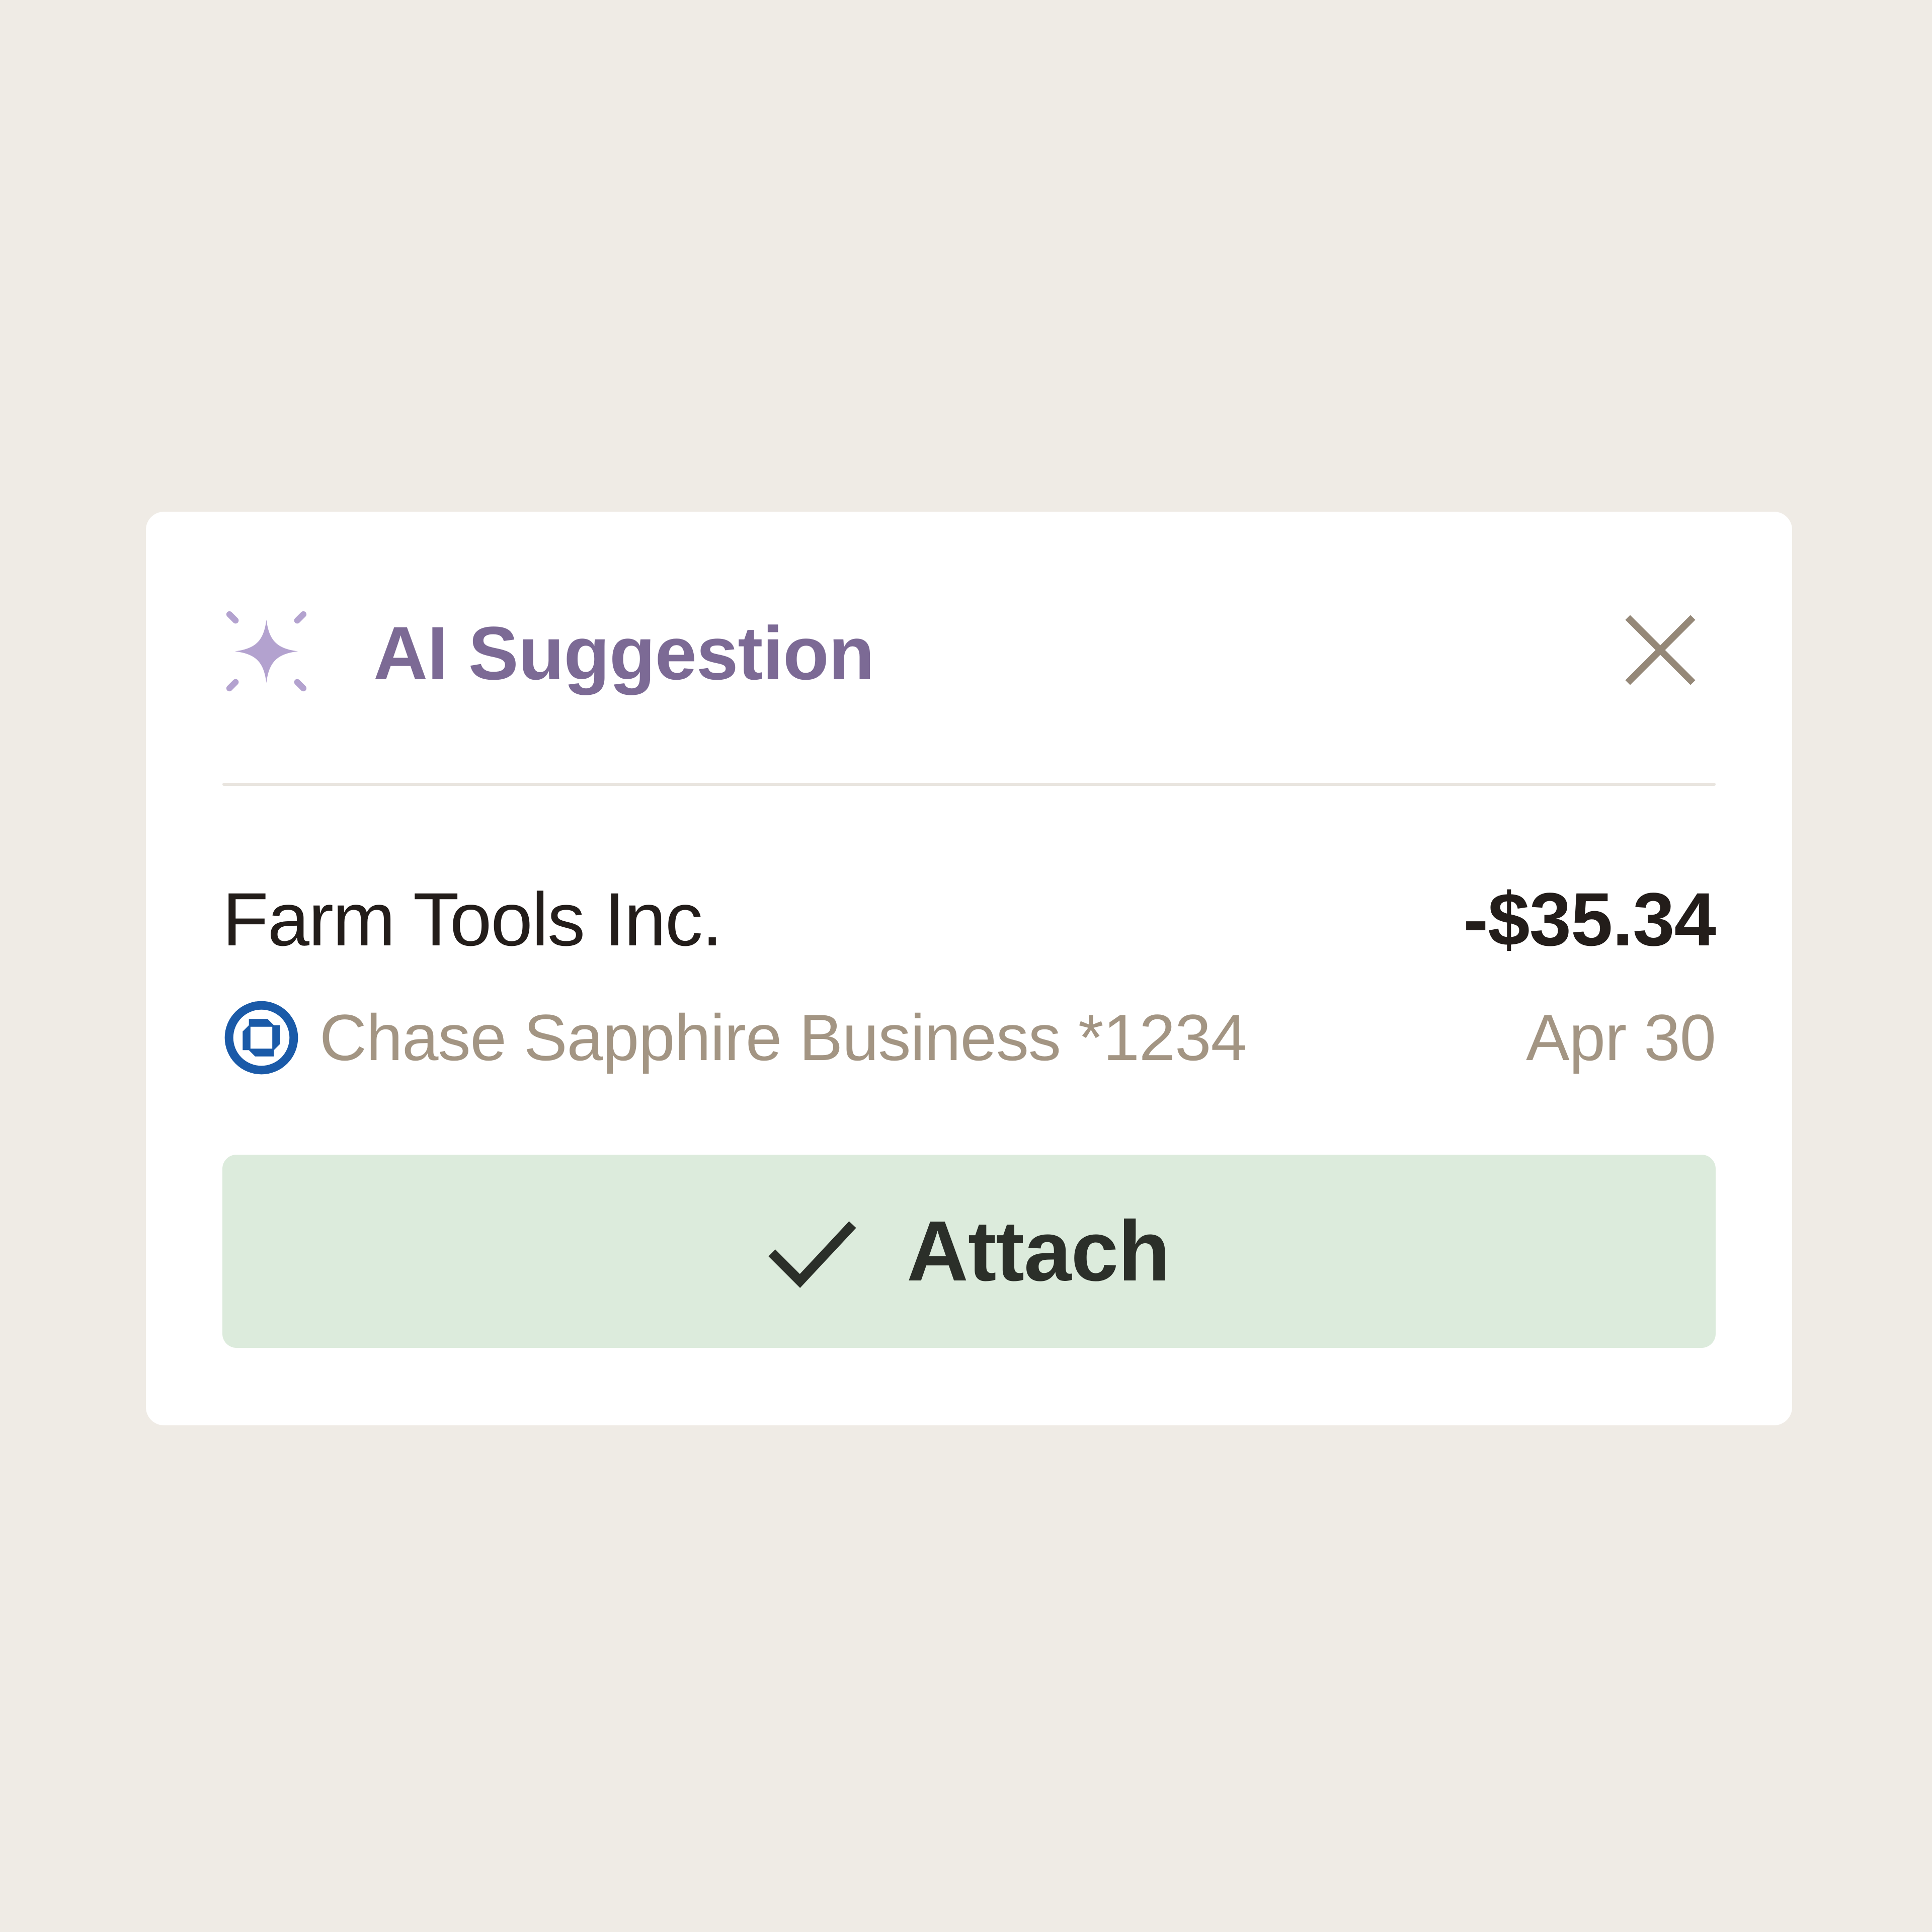  Describe the element at coordinates (783, 1038) in the screenshot. I see `account-name: Chase Sapphire Business *1234` at that location.